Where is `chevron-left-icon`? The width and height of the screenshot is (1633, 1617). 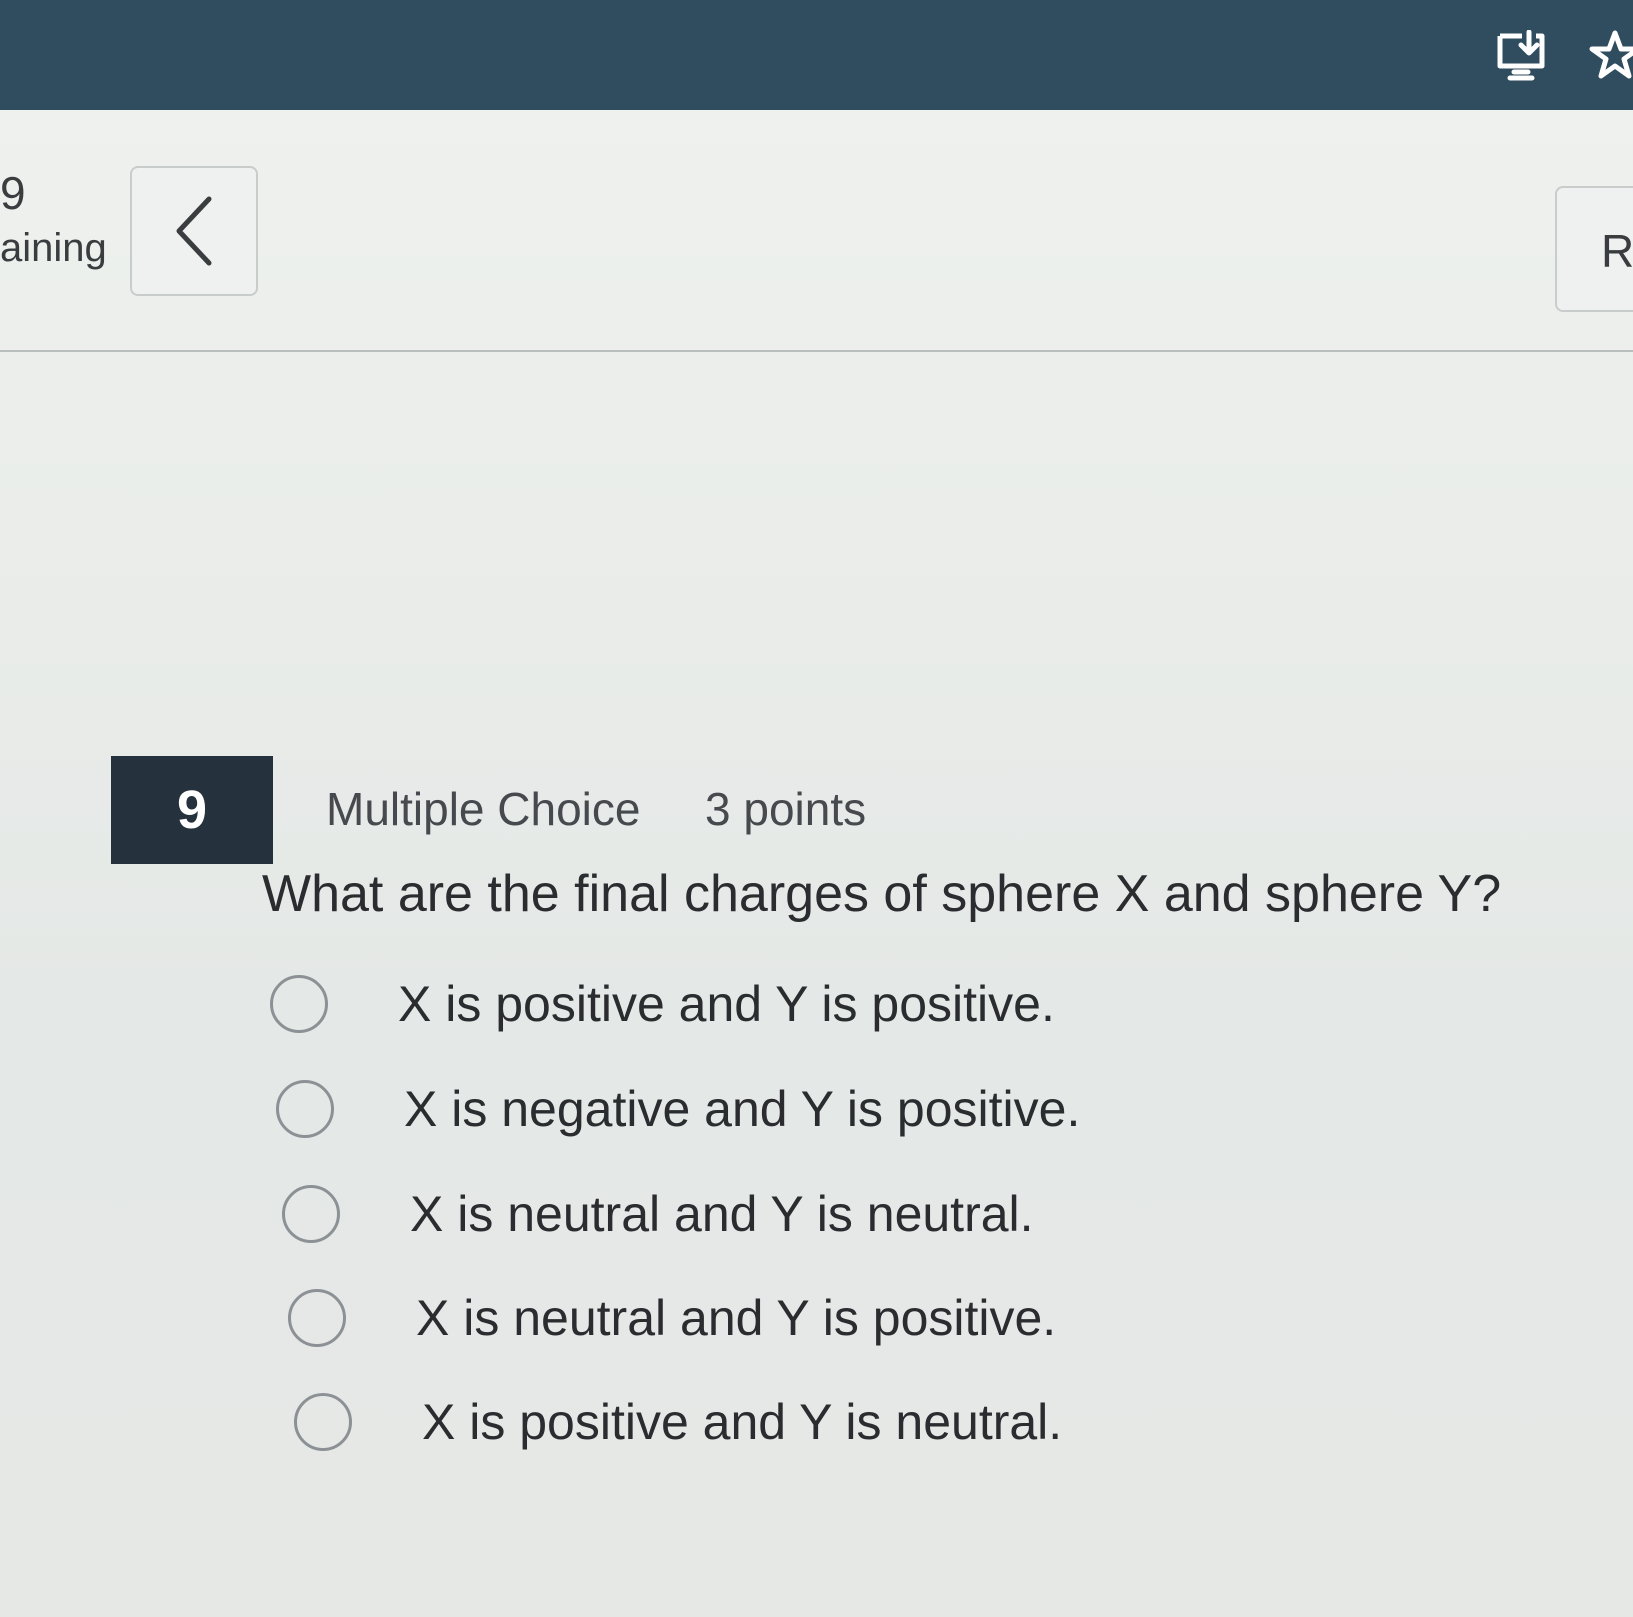
chevron-left-icon is located at coordinates (194, 231).